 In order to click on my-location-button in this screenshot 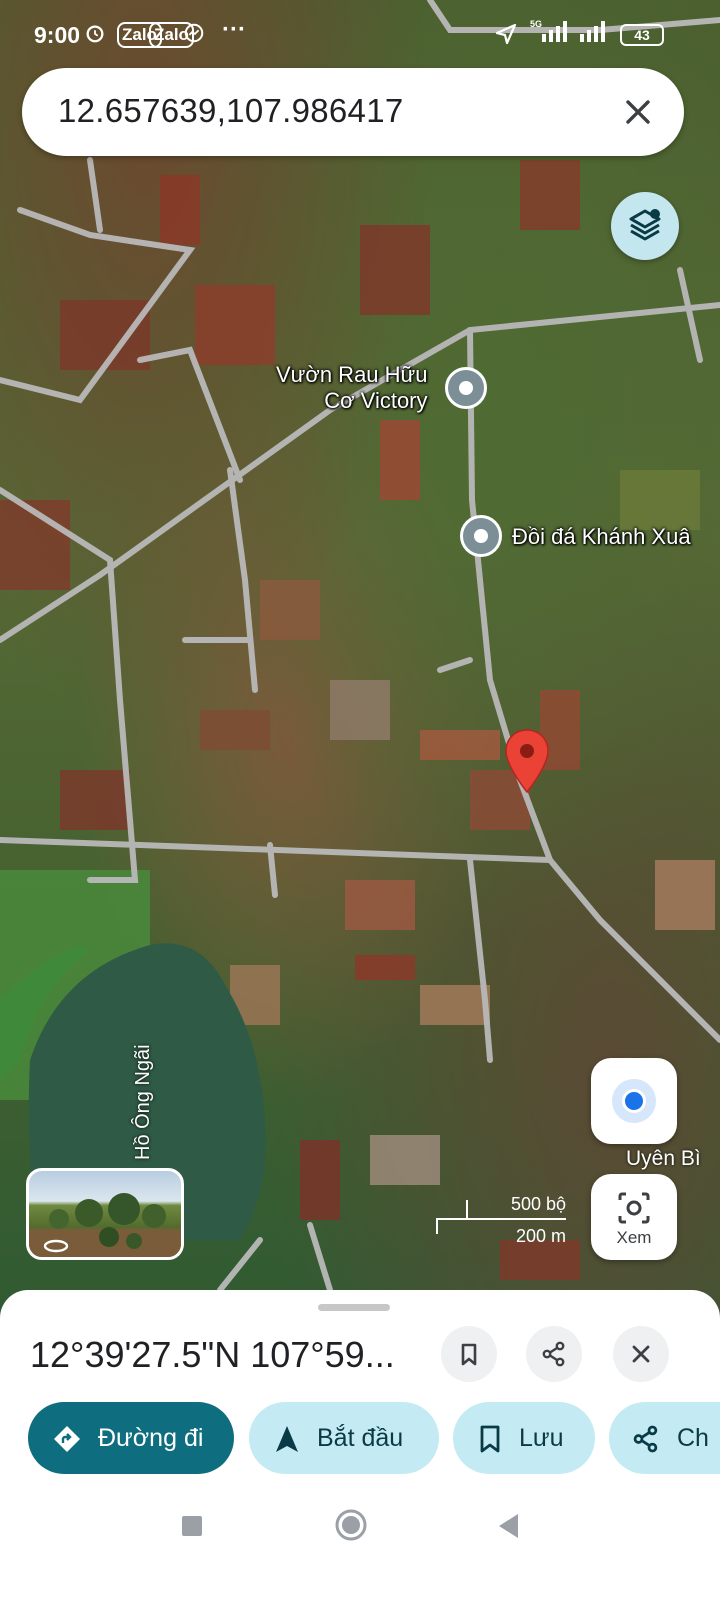, I will do `click(634, 1101)`.